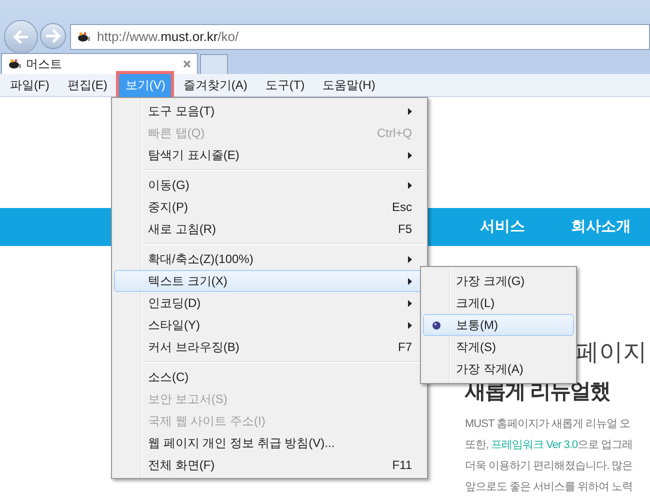  Describe the element at coordinates (269, 155) in the screenshot. I see `menu-item: 탐색기 표시줄(E)` at that location.